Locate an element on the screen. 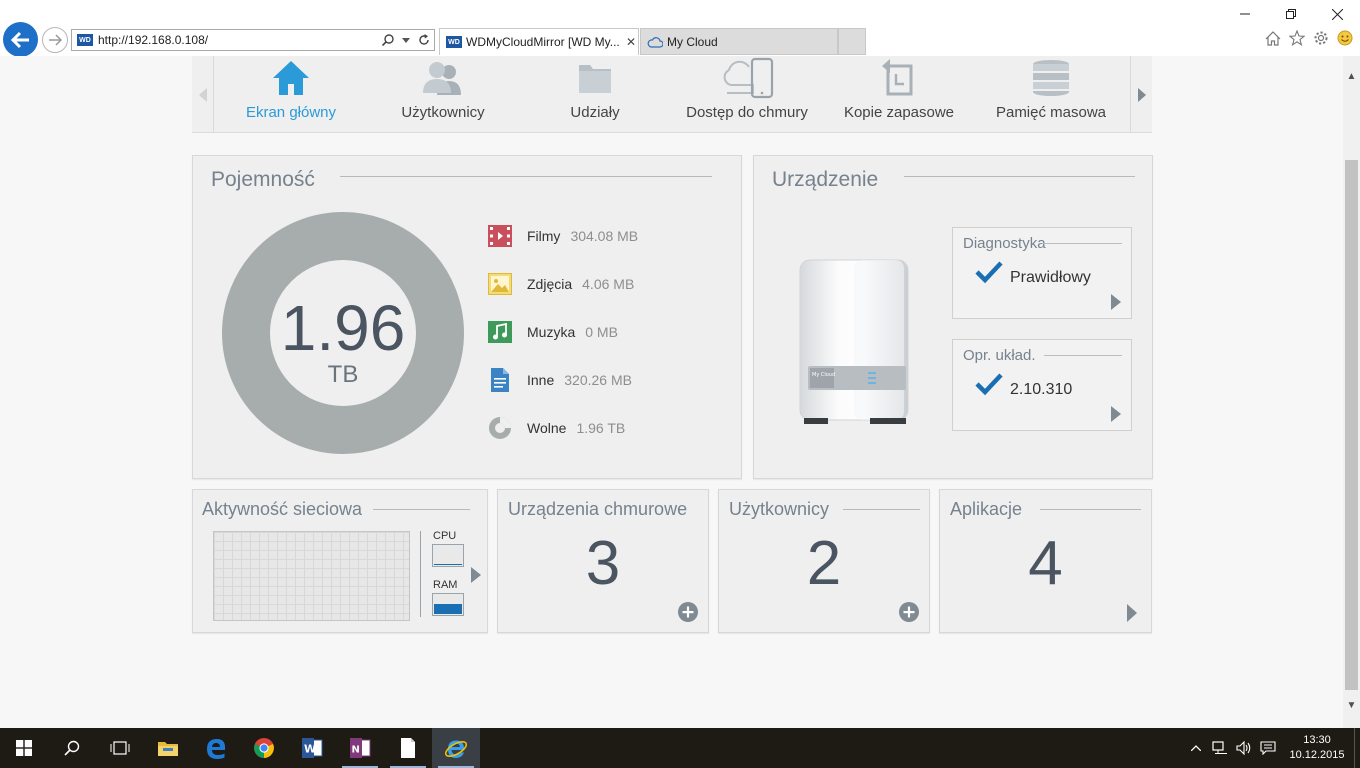 The image size is (1360, 768). check-icon is located at coordinates (989, 272).